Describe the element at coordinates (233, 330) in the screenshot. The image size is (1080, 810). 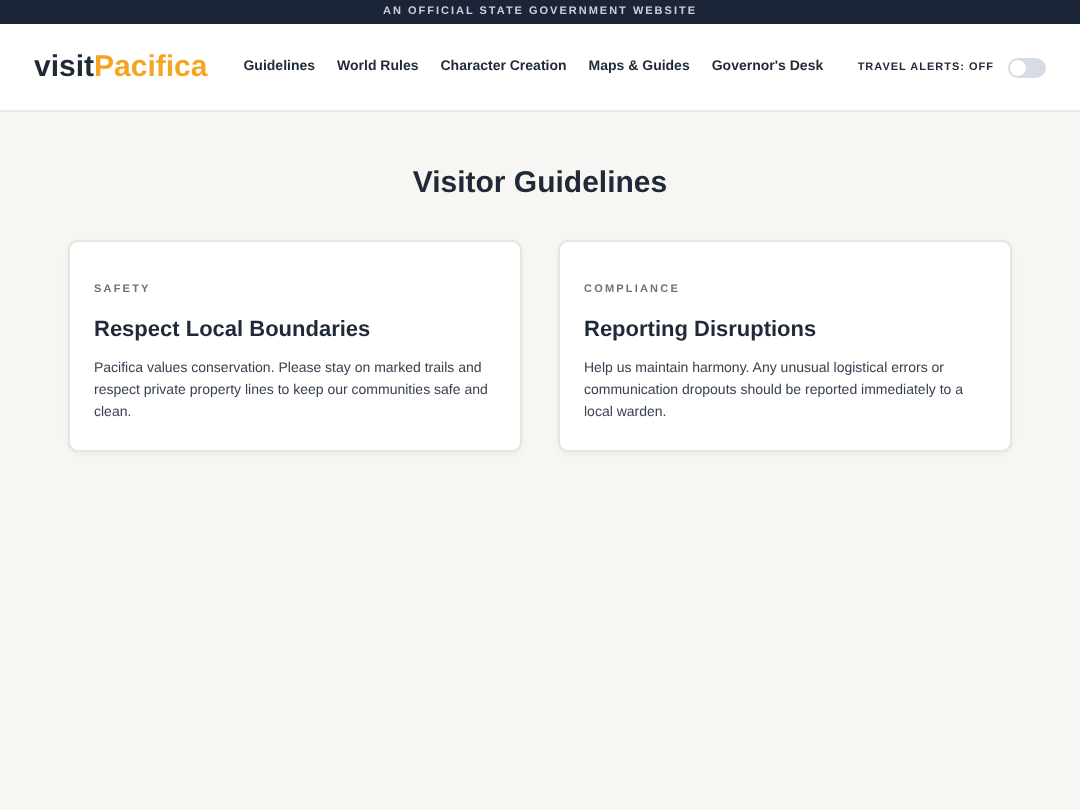
I see `card-title: Respect Local Boundaries` at that location.